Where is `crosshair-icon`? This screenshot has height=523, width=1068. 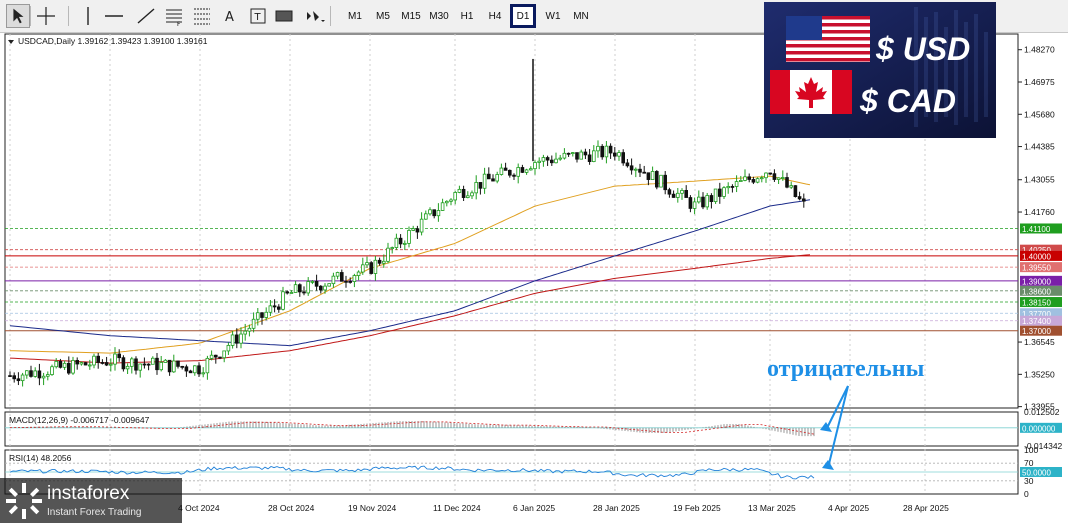 crosshair-icon is located at coordinates (46, 16).